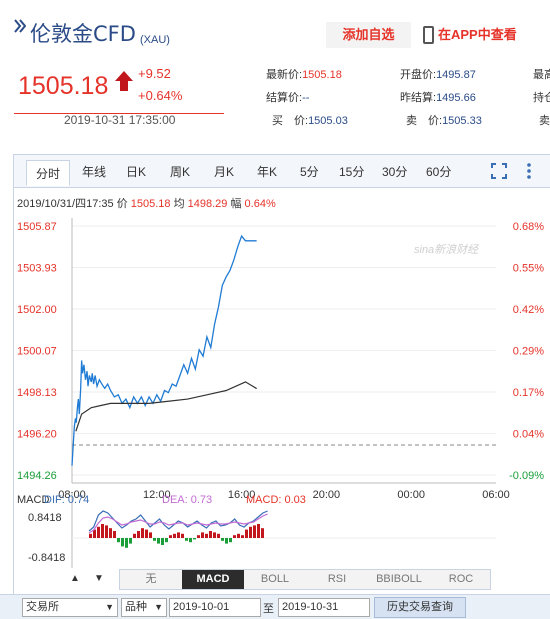  Describe the element at coordinates (399, 579) in the screenshot. I see `indicator-bbiboll: BBIBOLL` at that location.